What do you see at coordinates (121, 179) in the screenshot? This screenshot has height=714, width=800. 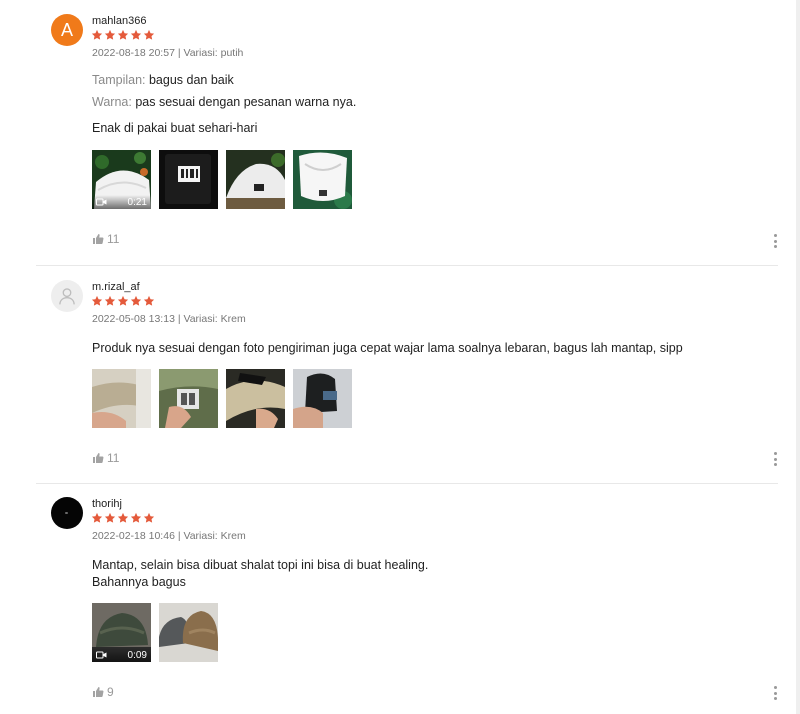 I see `review-video-thumbnail: 0:21` at bounding box center [121, 179].